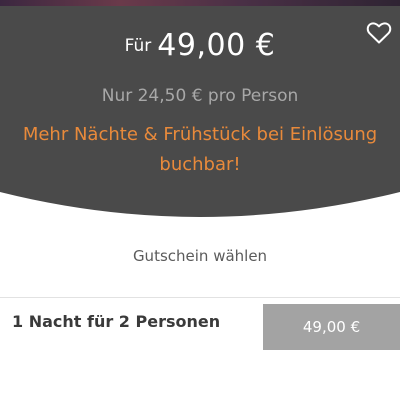  I want to click on price-value: 49,00 €, so click(216, 45).